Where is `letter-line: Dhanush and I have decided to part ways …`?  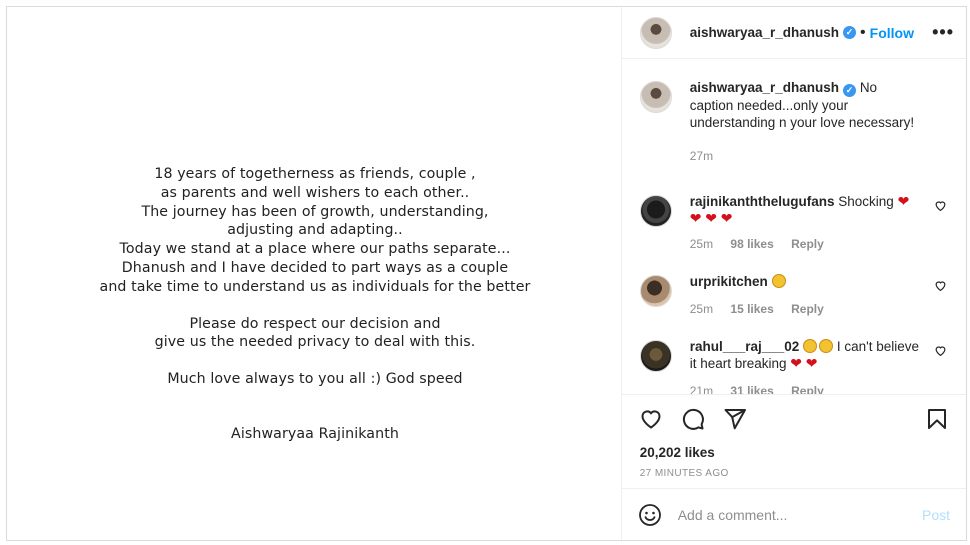
letter-line: Dhanush and I have decided to part ways … is located at coordinates (315, 267).